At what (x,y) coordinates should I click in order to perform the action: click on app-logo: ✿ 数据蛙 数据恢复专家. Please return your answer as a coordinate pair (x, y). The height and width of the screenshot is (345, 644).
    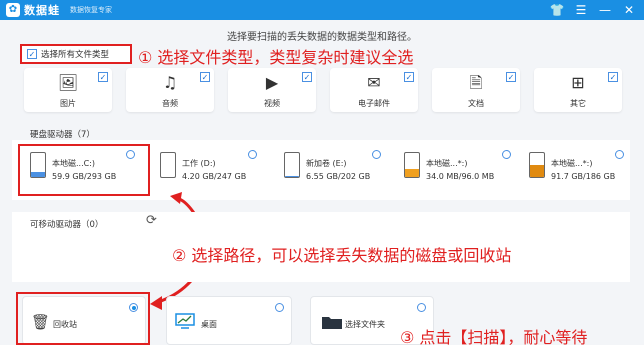
    Looking at the image, I should click on (59, 10).